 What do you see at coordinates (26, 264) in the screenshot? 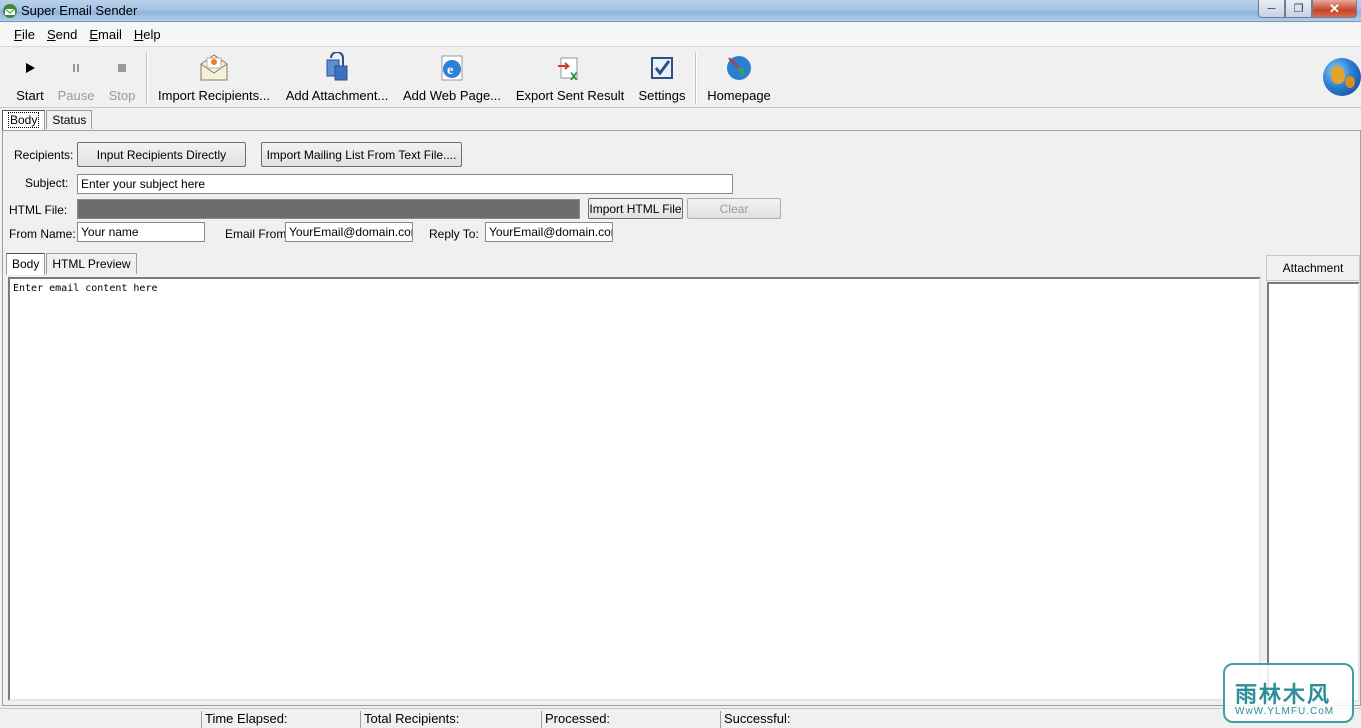
I see `tab-body-editor: Body` at bounding box center [26, 264].